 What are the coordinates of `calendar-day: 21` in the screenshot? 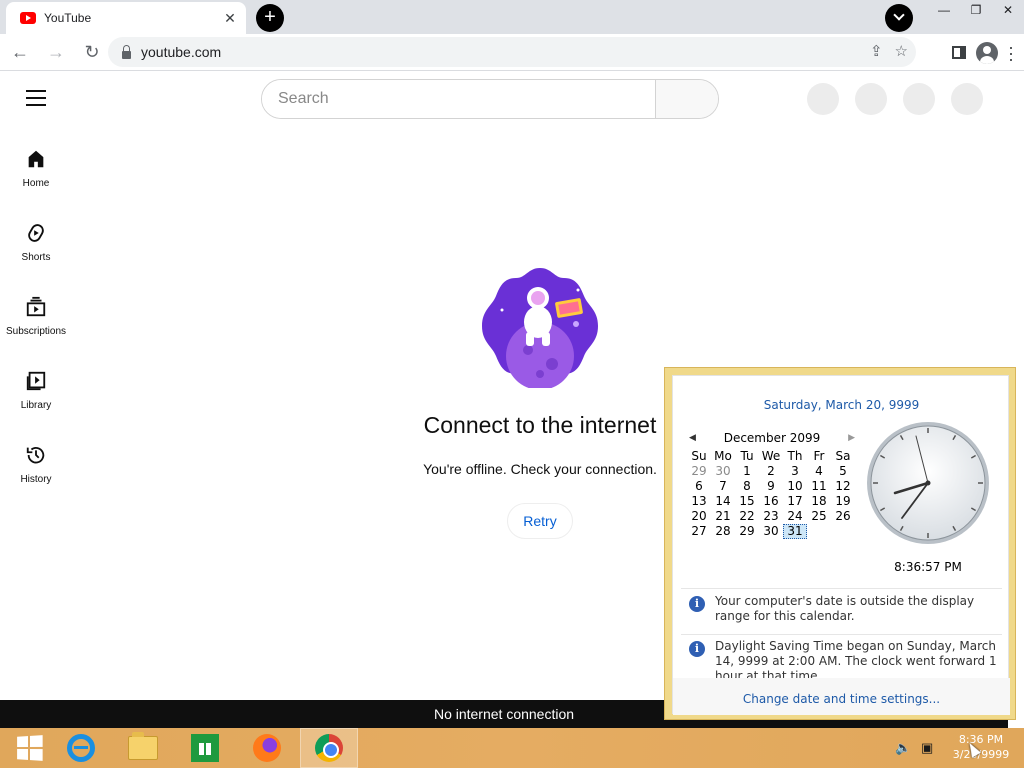 It's located at (723, 516).